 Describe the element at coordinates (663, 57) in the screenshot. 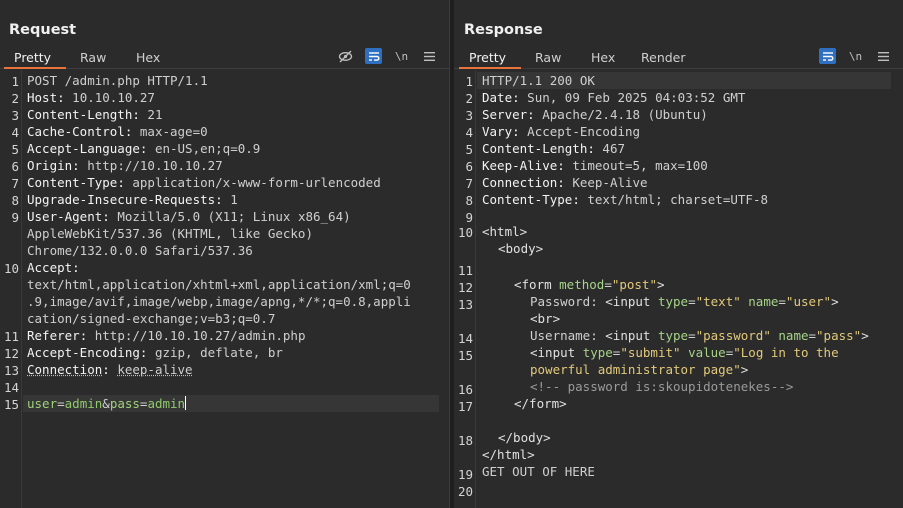

I see `tab-render: Render` at that location.